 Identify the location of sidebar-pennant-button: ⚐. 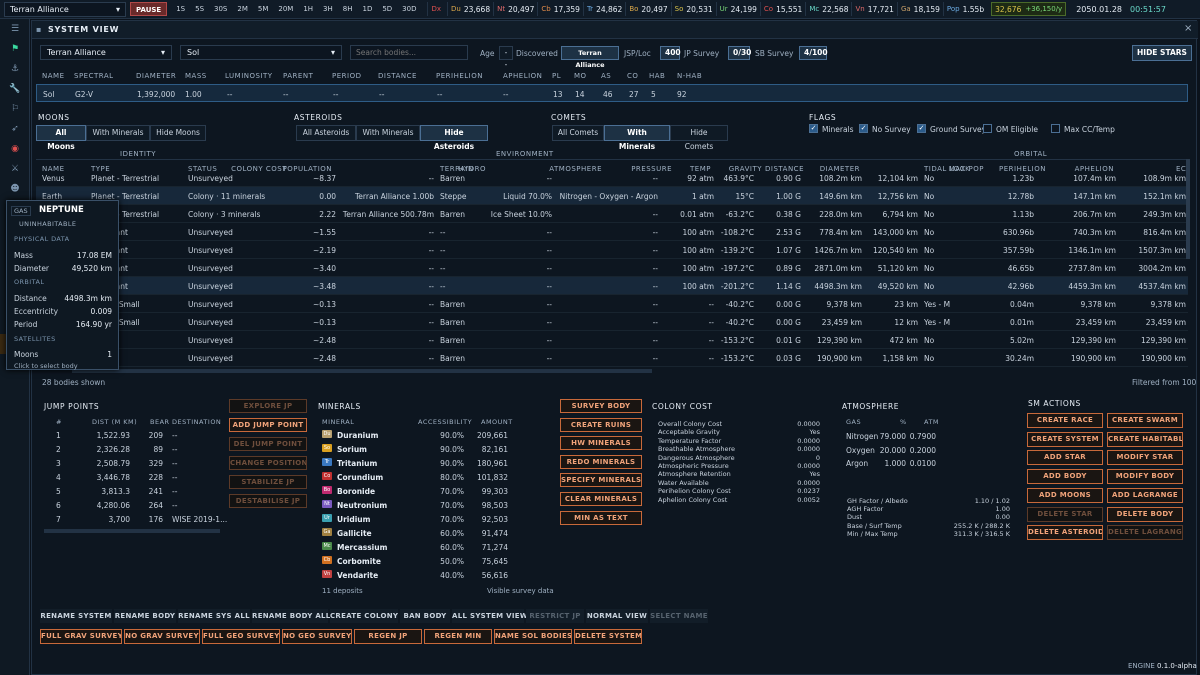
(15, 109).